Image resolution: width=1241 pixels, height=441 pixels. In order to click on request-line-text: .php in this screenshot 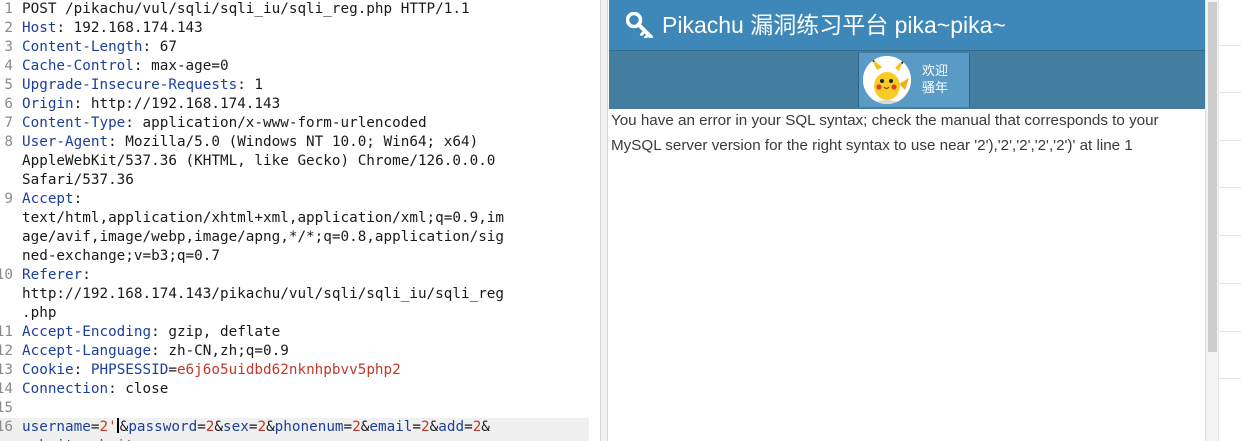, I will do `click(39, 313)`.